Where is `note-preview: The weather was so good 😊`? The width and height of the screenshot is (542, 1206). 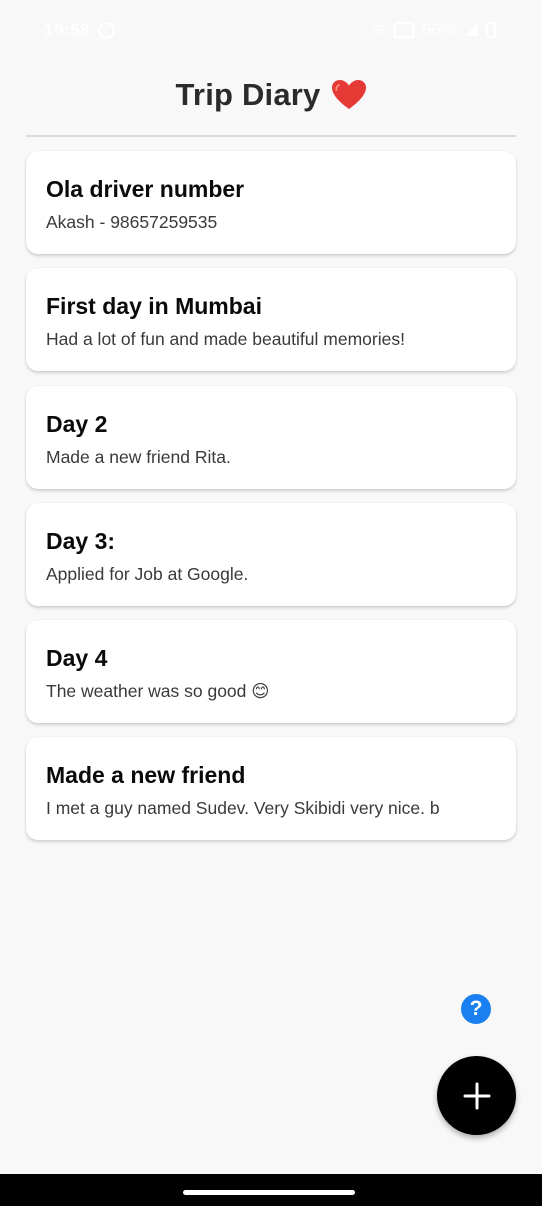 note-preview: The weather was so good 😊 is located at coordinates (158, 691).